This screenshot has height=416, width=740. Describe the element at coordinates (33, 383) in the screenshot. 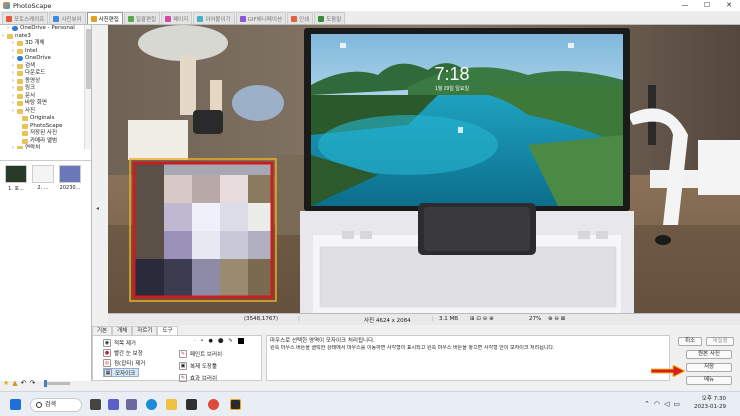

I see `forward-icon: ↷` at that location.